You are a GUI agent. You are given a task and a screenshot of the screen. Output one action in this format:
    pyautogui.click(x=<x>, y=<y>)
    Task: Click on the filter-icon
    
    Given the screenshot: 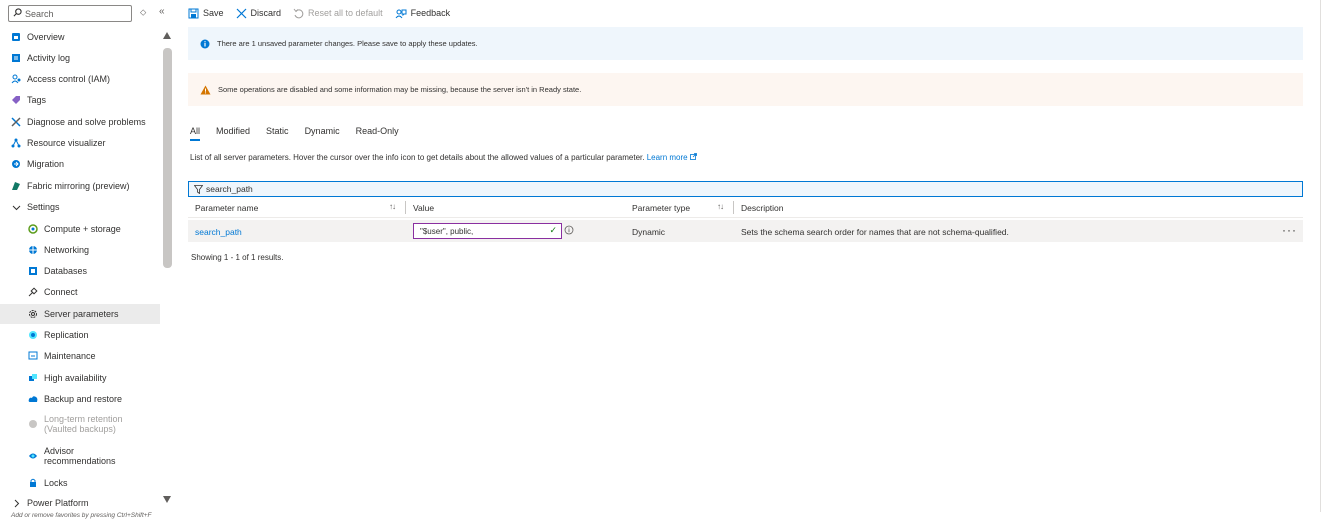 What is the action you would take?
    pyautogui.click(x=198, y=189)
    